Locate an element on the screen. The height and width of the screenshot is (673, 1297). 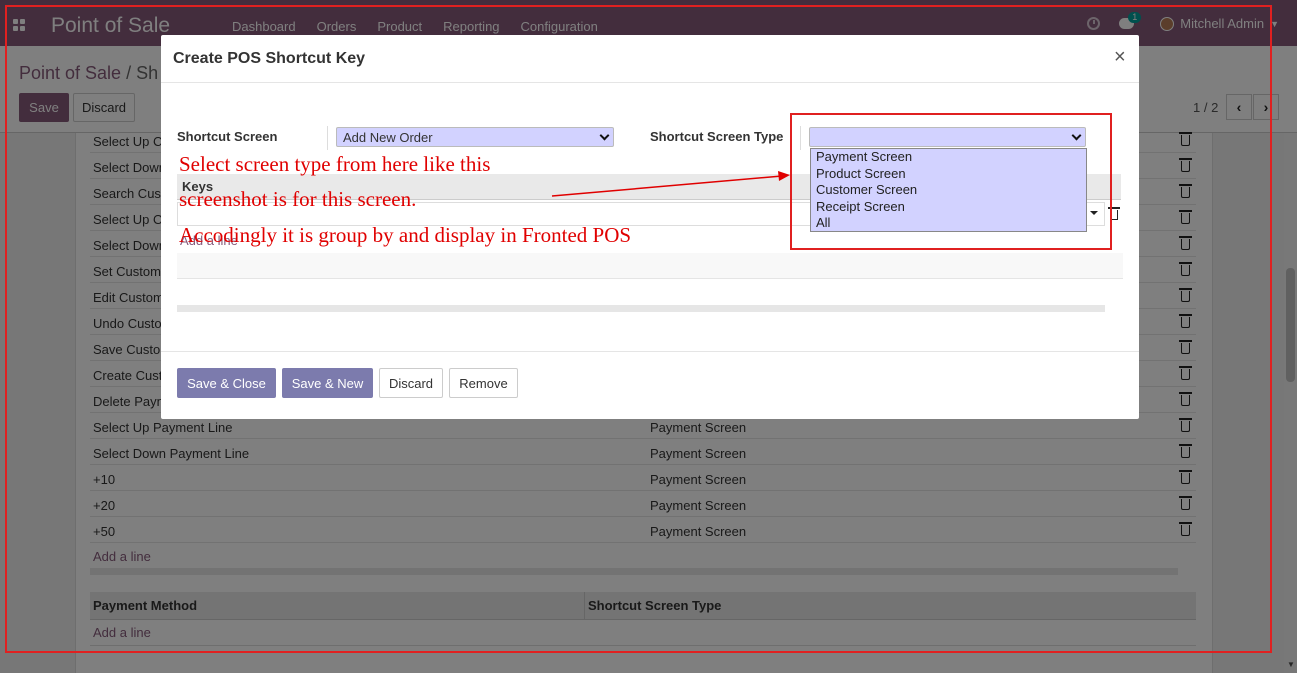
annotation-text-line2: screenshot is for this screen. is located at coordinates (298, 199).